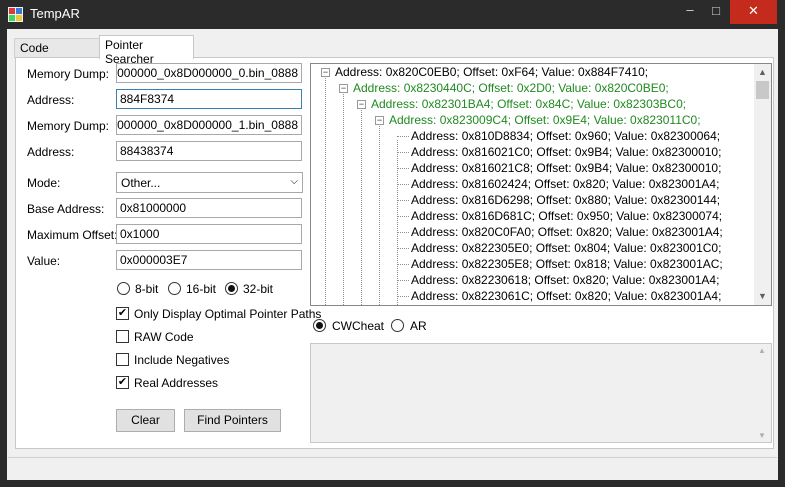 The height and width of the screenshot is (487, 785). What do you see at coordinates (44, 261) in the screenshot?
I see `value-label: Value:` at bounding box center [44, 261].